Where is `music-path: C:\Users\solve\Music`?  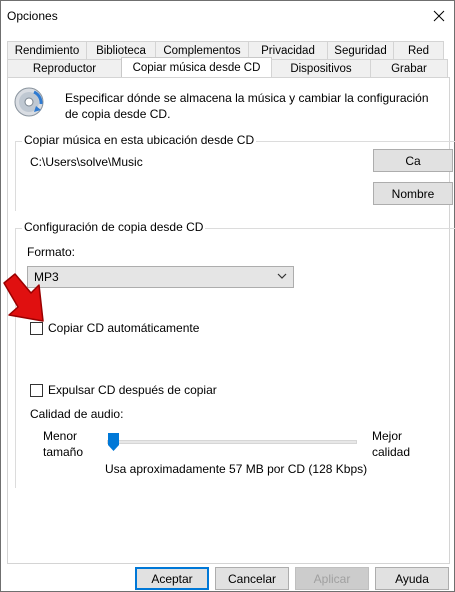
music-path: C:\Users\solve\Music is located at coordinates (86, 162).